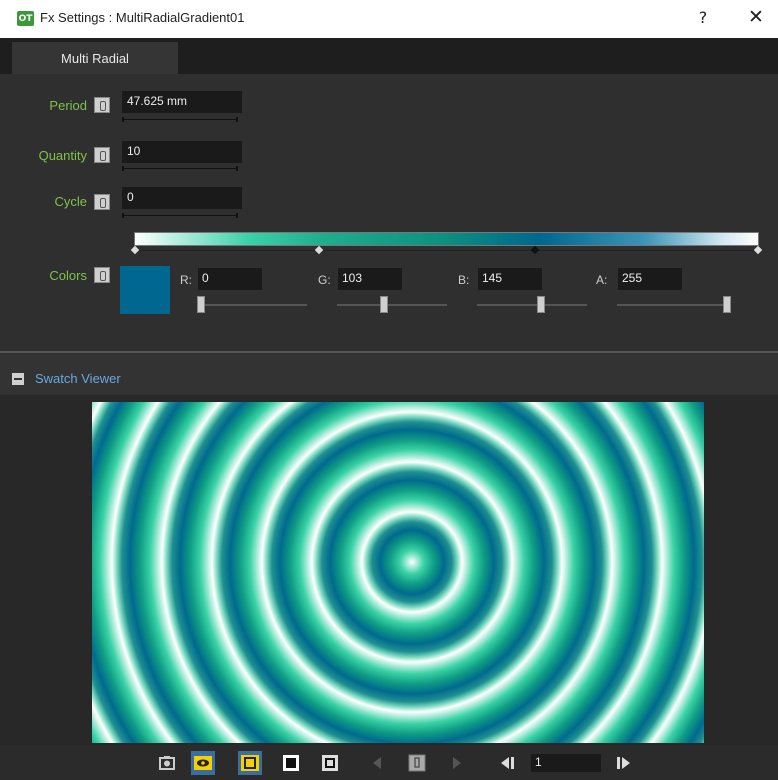 This screenshot has height=780, width=778. What do you see at coordinates (182, 198) in the screenshot?
I see `cycle-field: 0` at bounding box center [182, 198].